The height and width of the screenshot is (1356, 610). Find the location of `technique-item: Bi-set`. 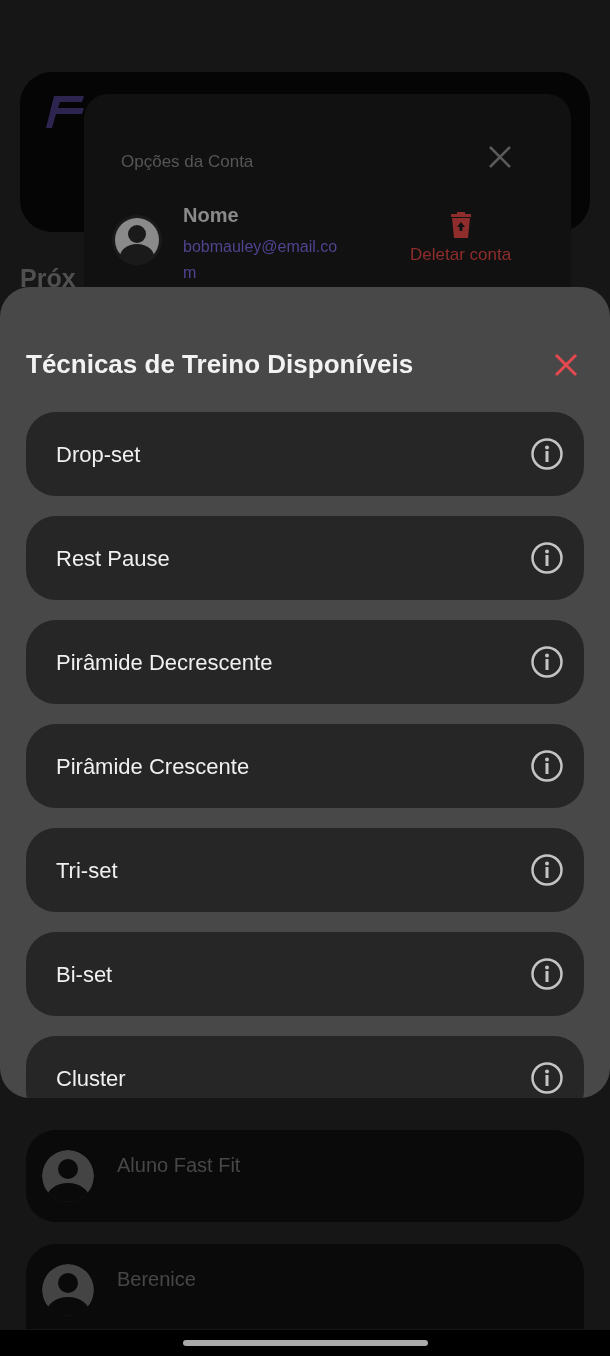

technique-item: Bi-set is located at coordinates (305, 974).